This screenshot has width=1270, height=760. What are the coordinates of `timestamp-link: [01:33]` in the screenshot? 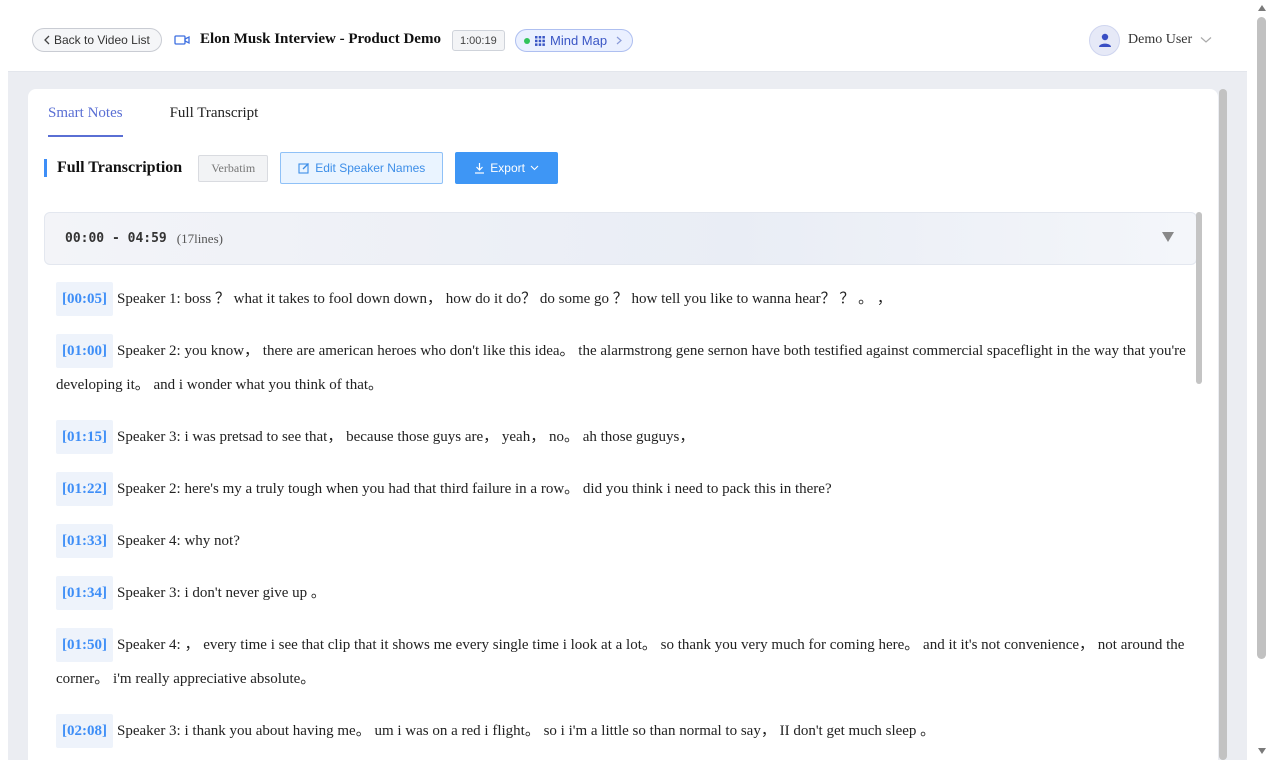 It's located at (84, 541).